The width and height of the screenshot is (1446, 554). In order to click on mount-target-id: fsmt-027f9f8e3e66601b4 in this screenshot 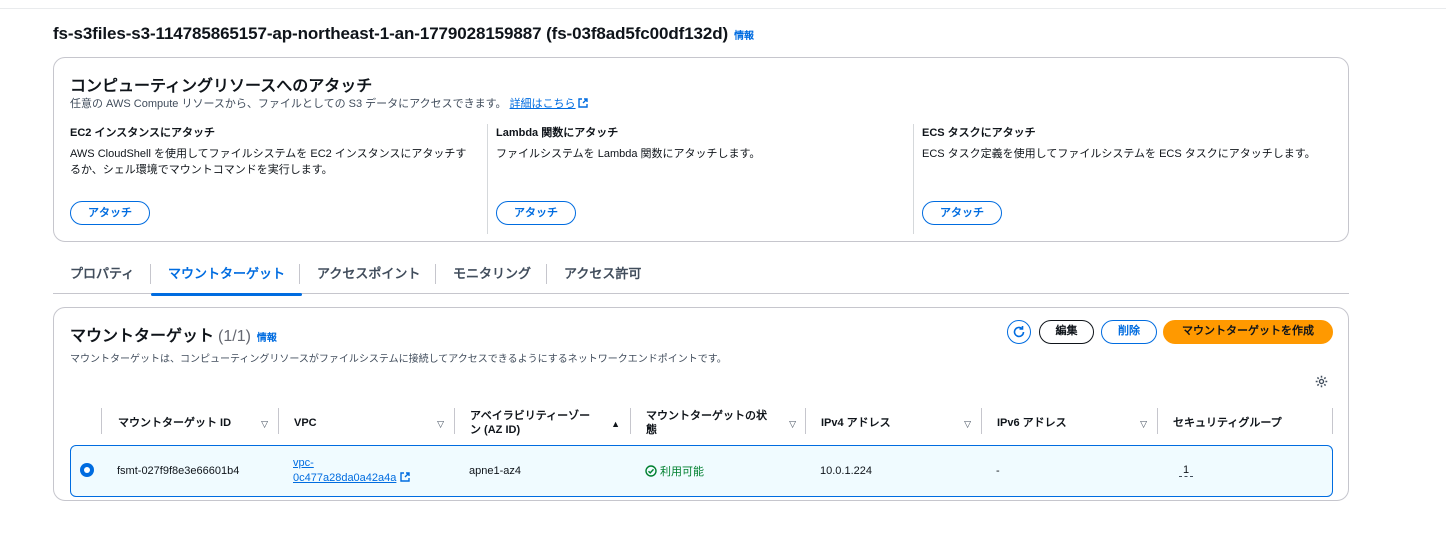, I will do `click(178, 470)`.